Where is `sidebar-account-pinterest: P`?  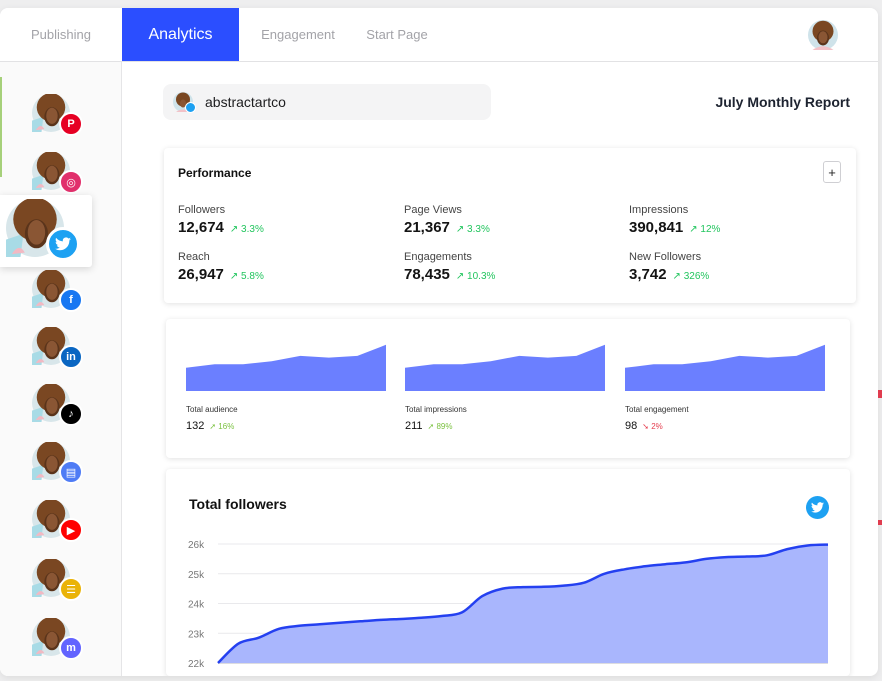
sidebar-account-pinterest: P is located at coordinates (57, 116).